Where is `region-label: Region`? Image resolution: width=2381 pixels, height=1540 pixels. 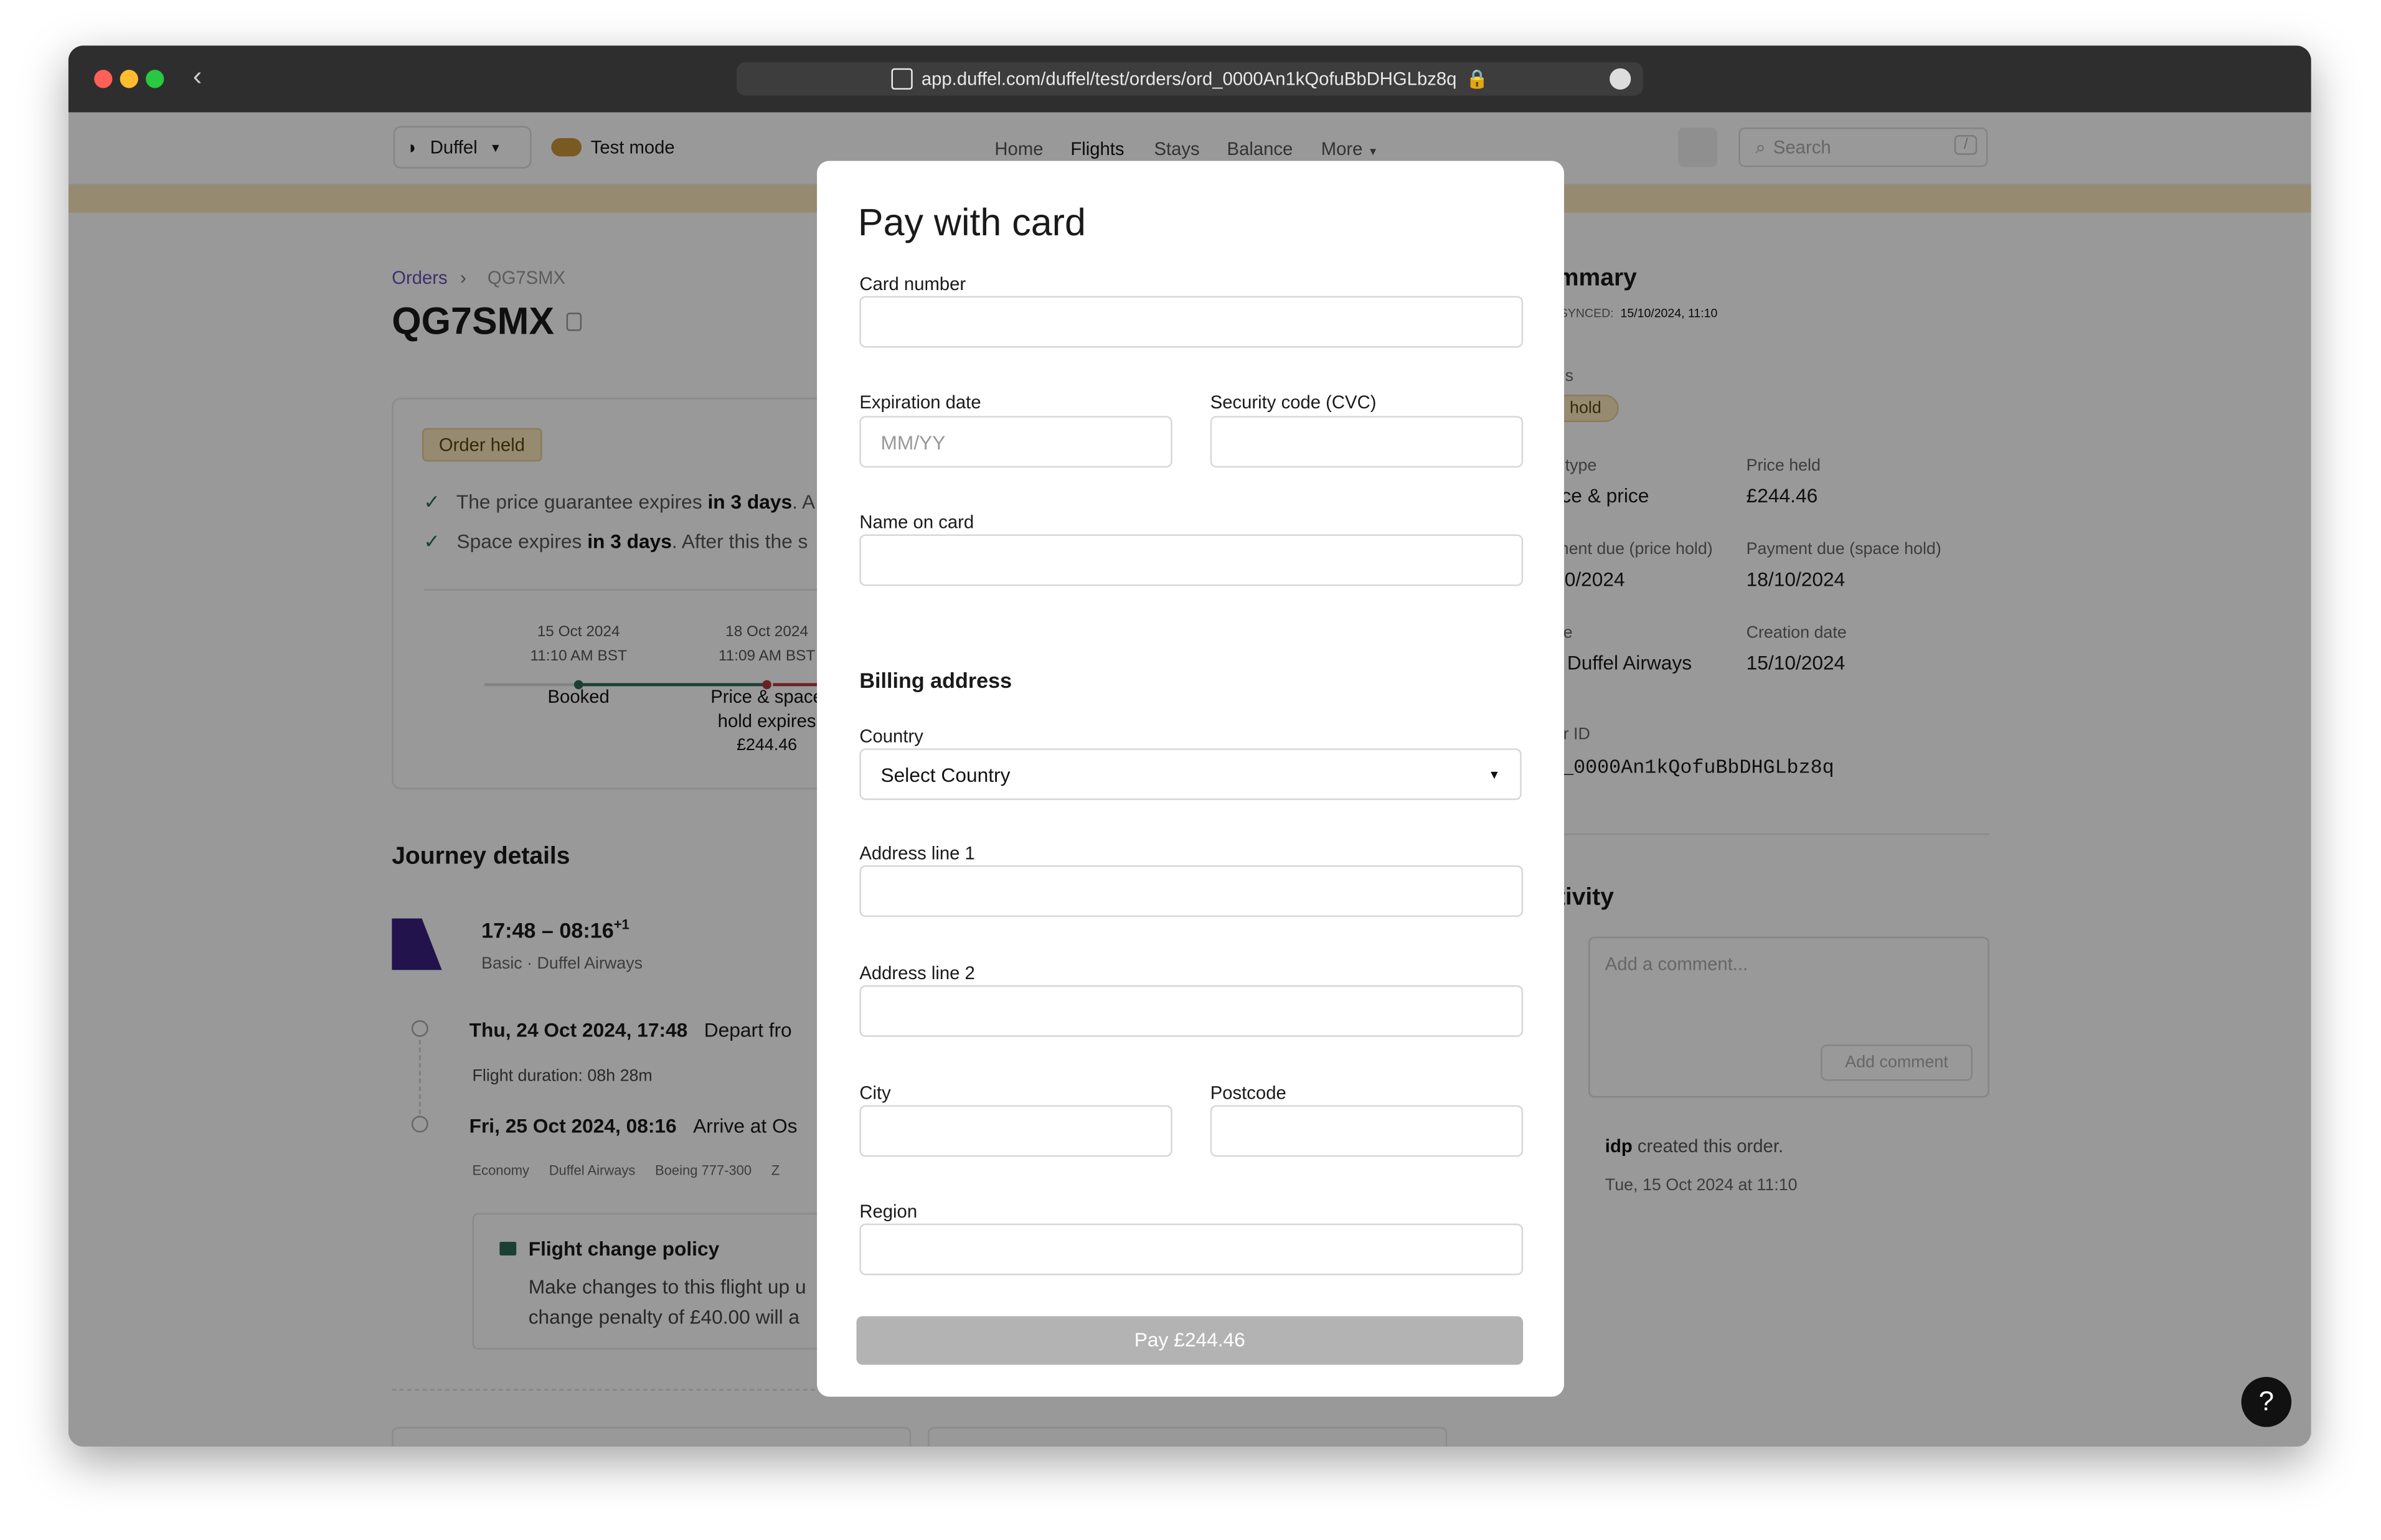
region-label: Region is located at coordinates (888, 1212).